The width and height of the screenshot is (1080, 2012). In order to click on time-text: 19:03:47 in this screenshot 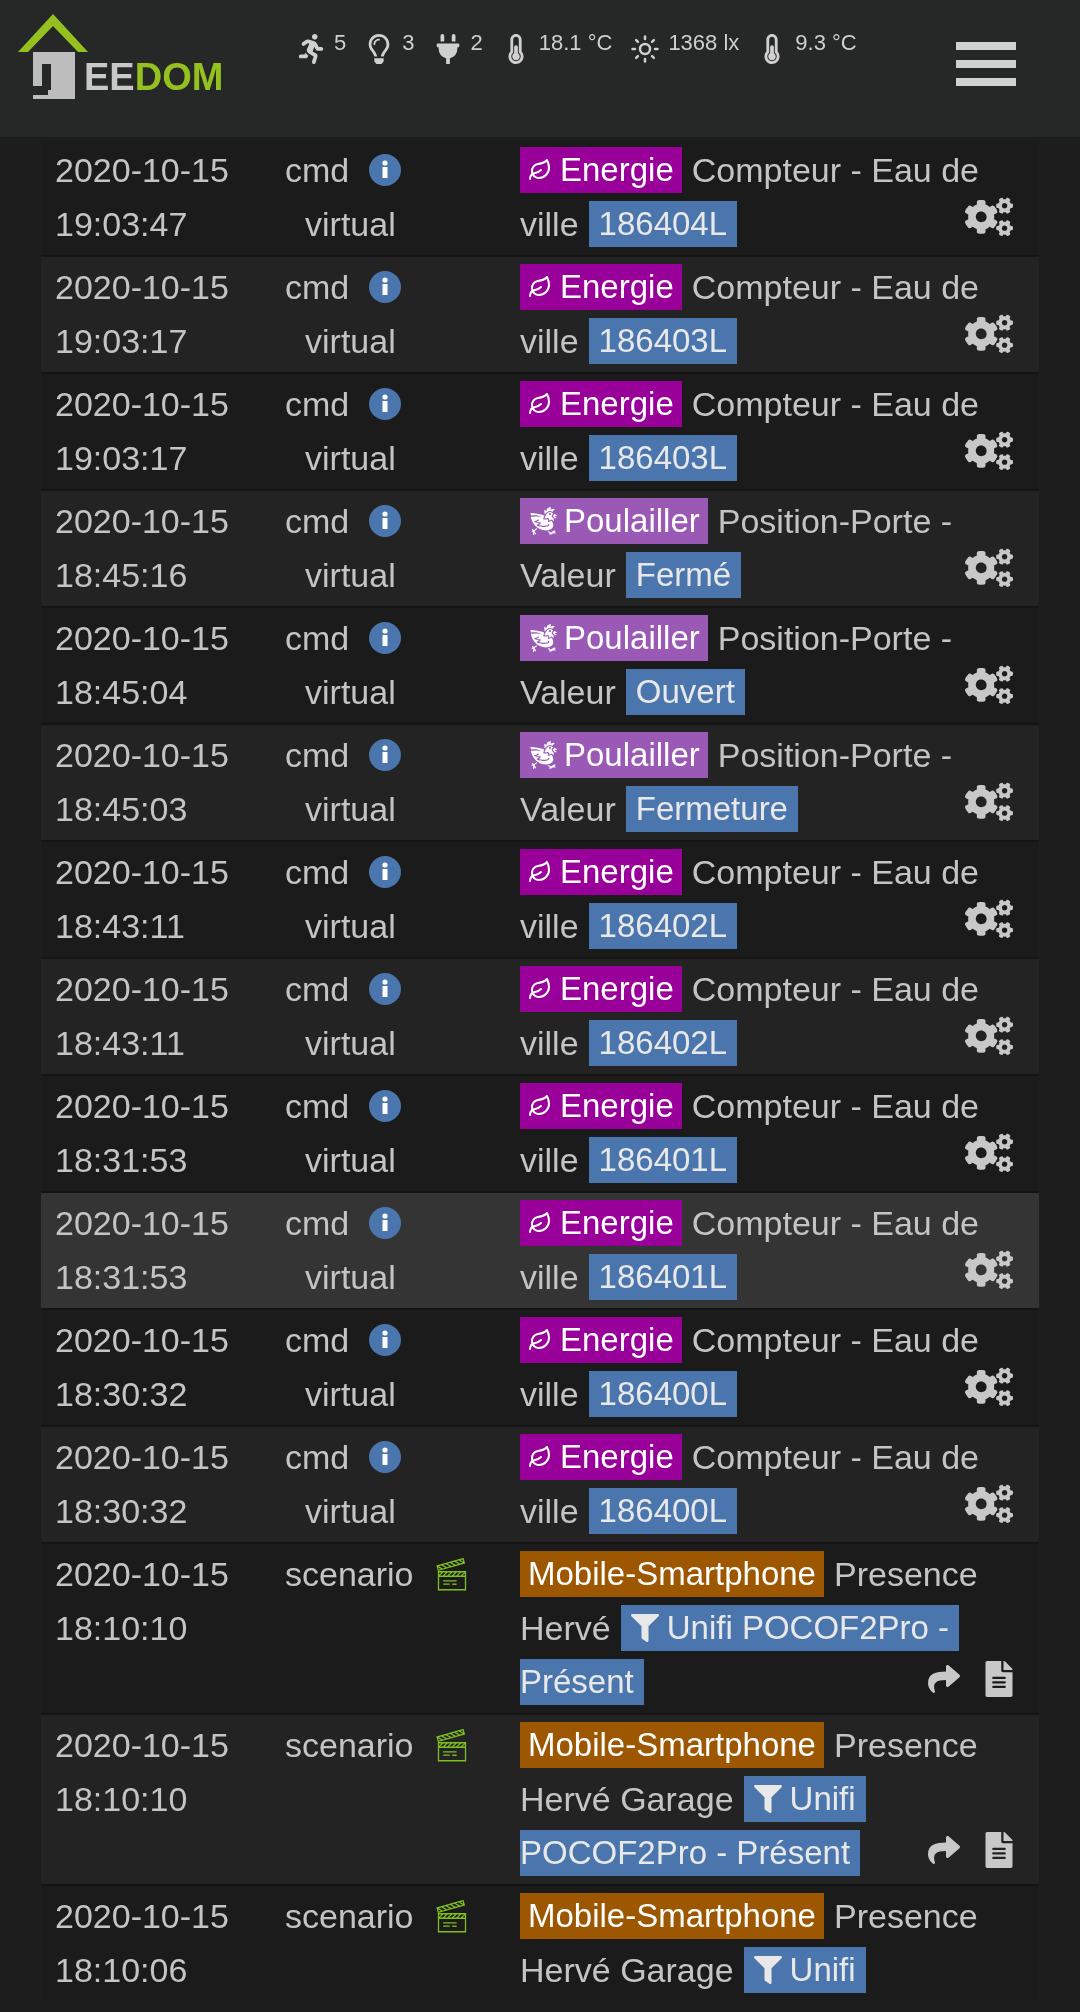, I will do `click(122, 224)`.